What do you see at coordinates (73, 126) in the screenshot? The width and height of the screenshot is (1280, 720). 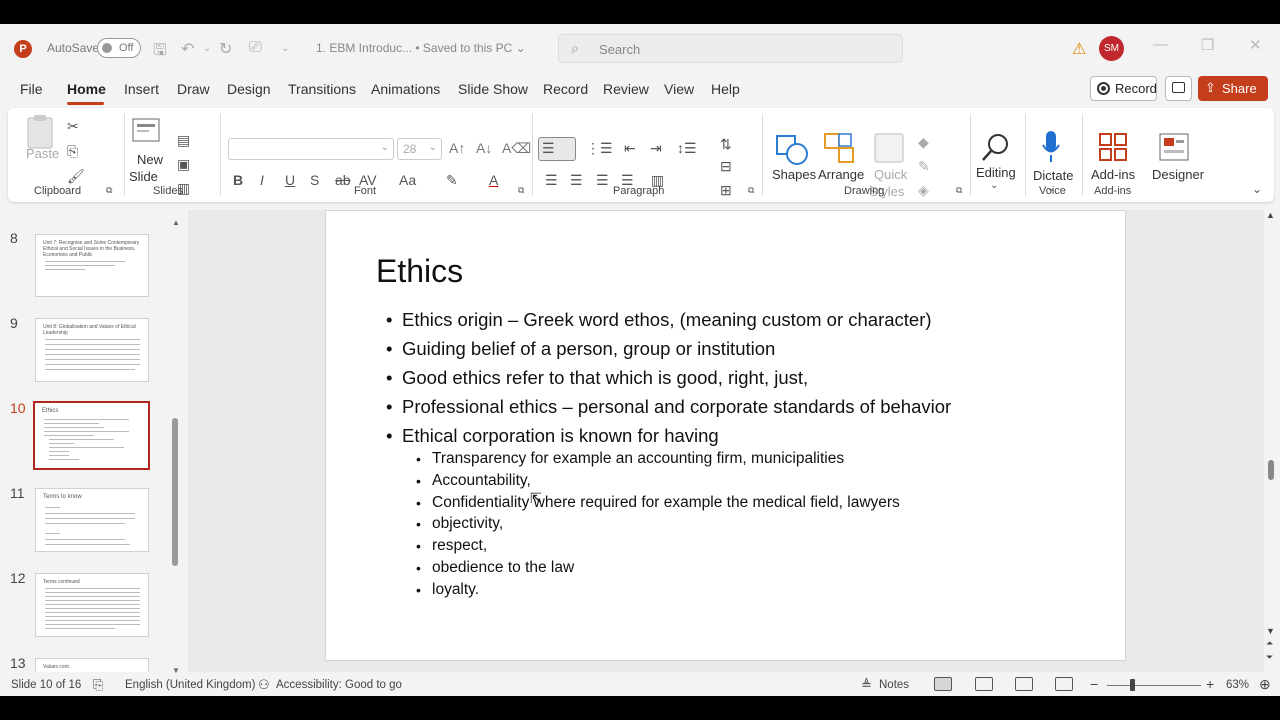 I see `cut-icon: ✂` at bounding box center [73, 126].